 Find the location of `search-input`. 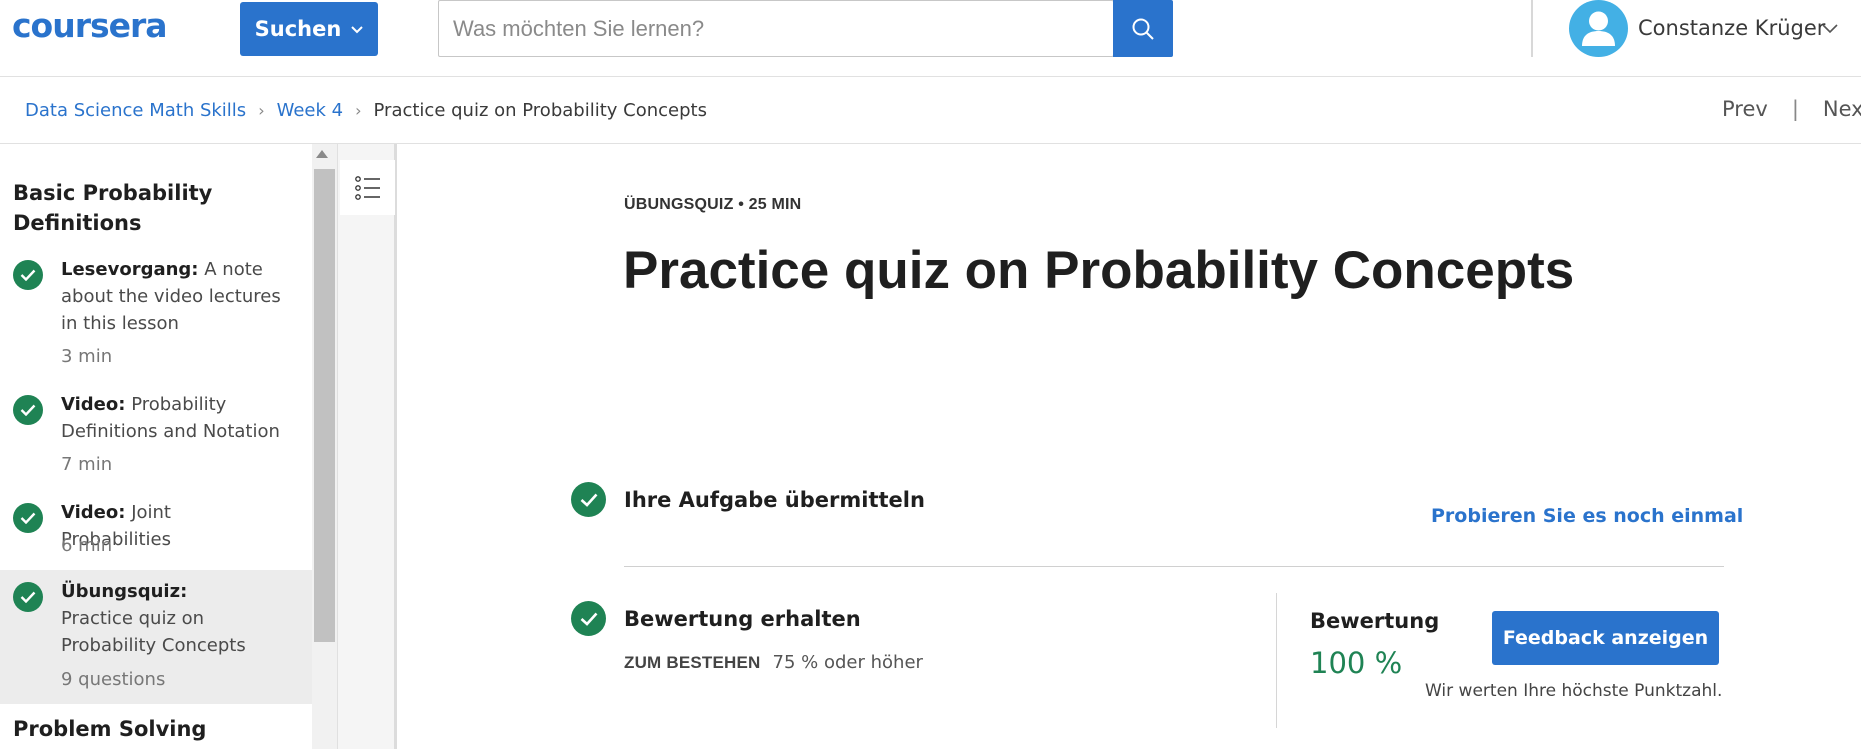

search-input is located at coordinates (776, 28).